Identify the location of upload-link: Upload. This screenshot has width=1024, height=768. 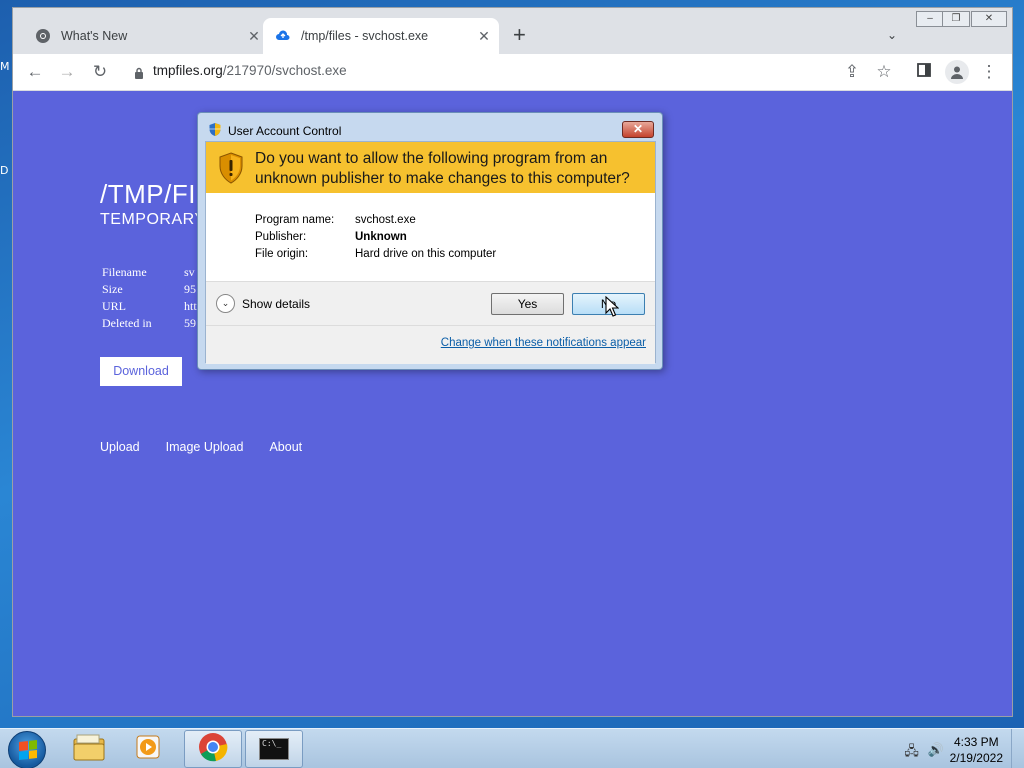
(120, 447).